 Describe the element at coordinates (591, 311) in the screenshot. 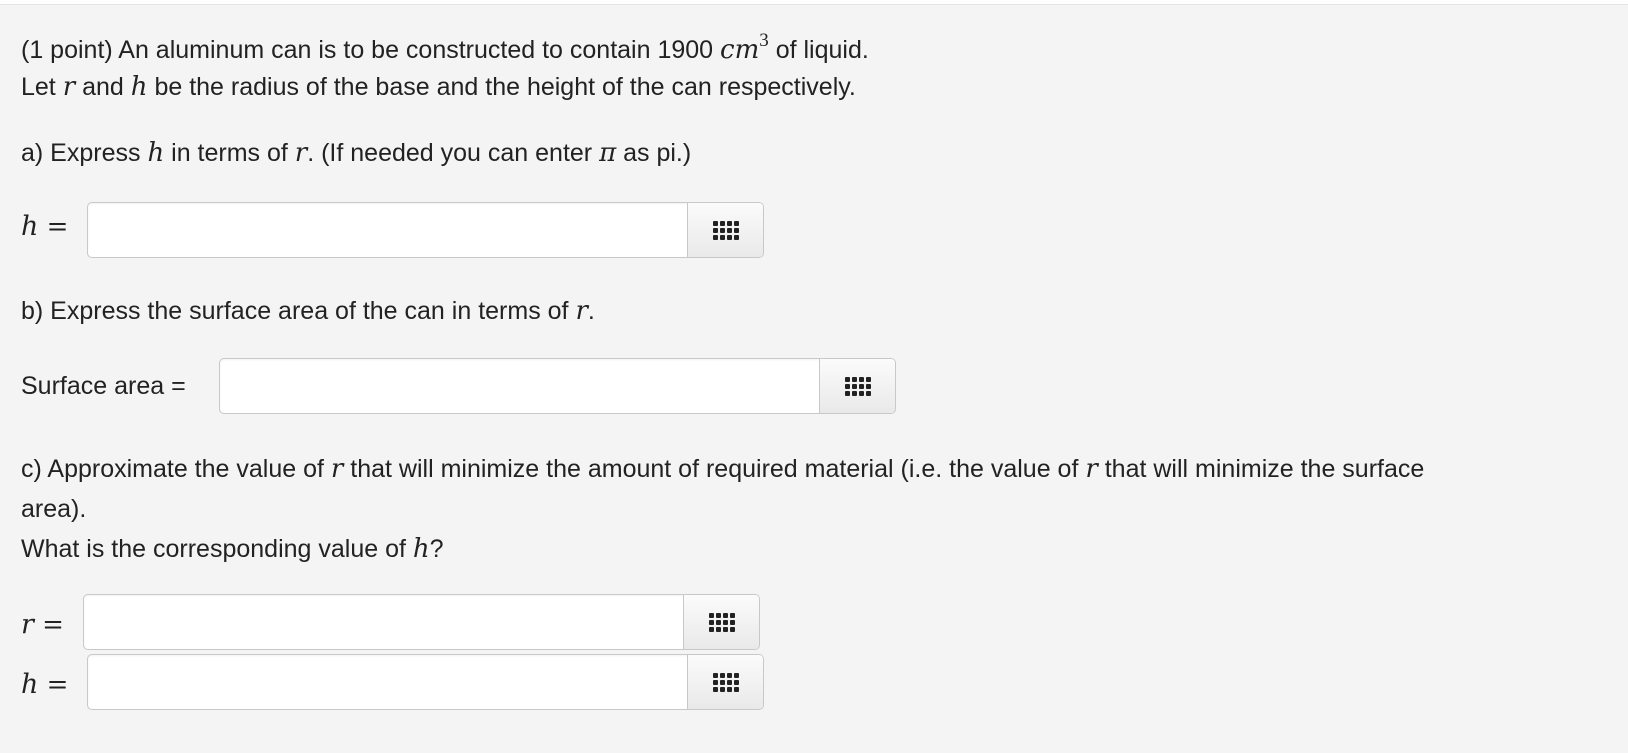

I see `part-b-text: .` at that location.